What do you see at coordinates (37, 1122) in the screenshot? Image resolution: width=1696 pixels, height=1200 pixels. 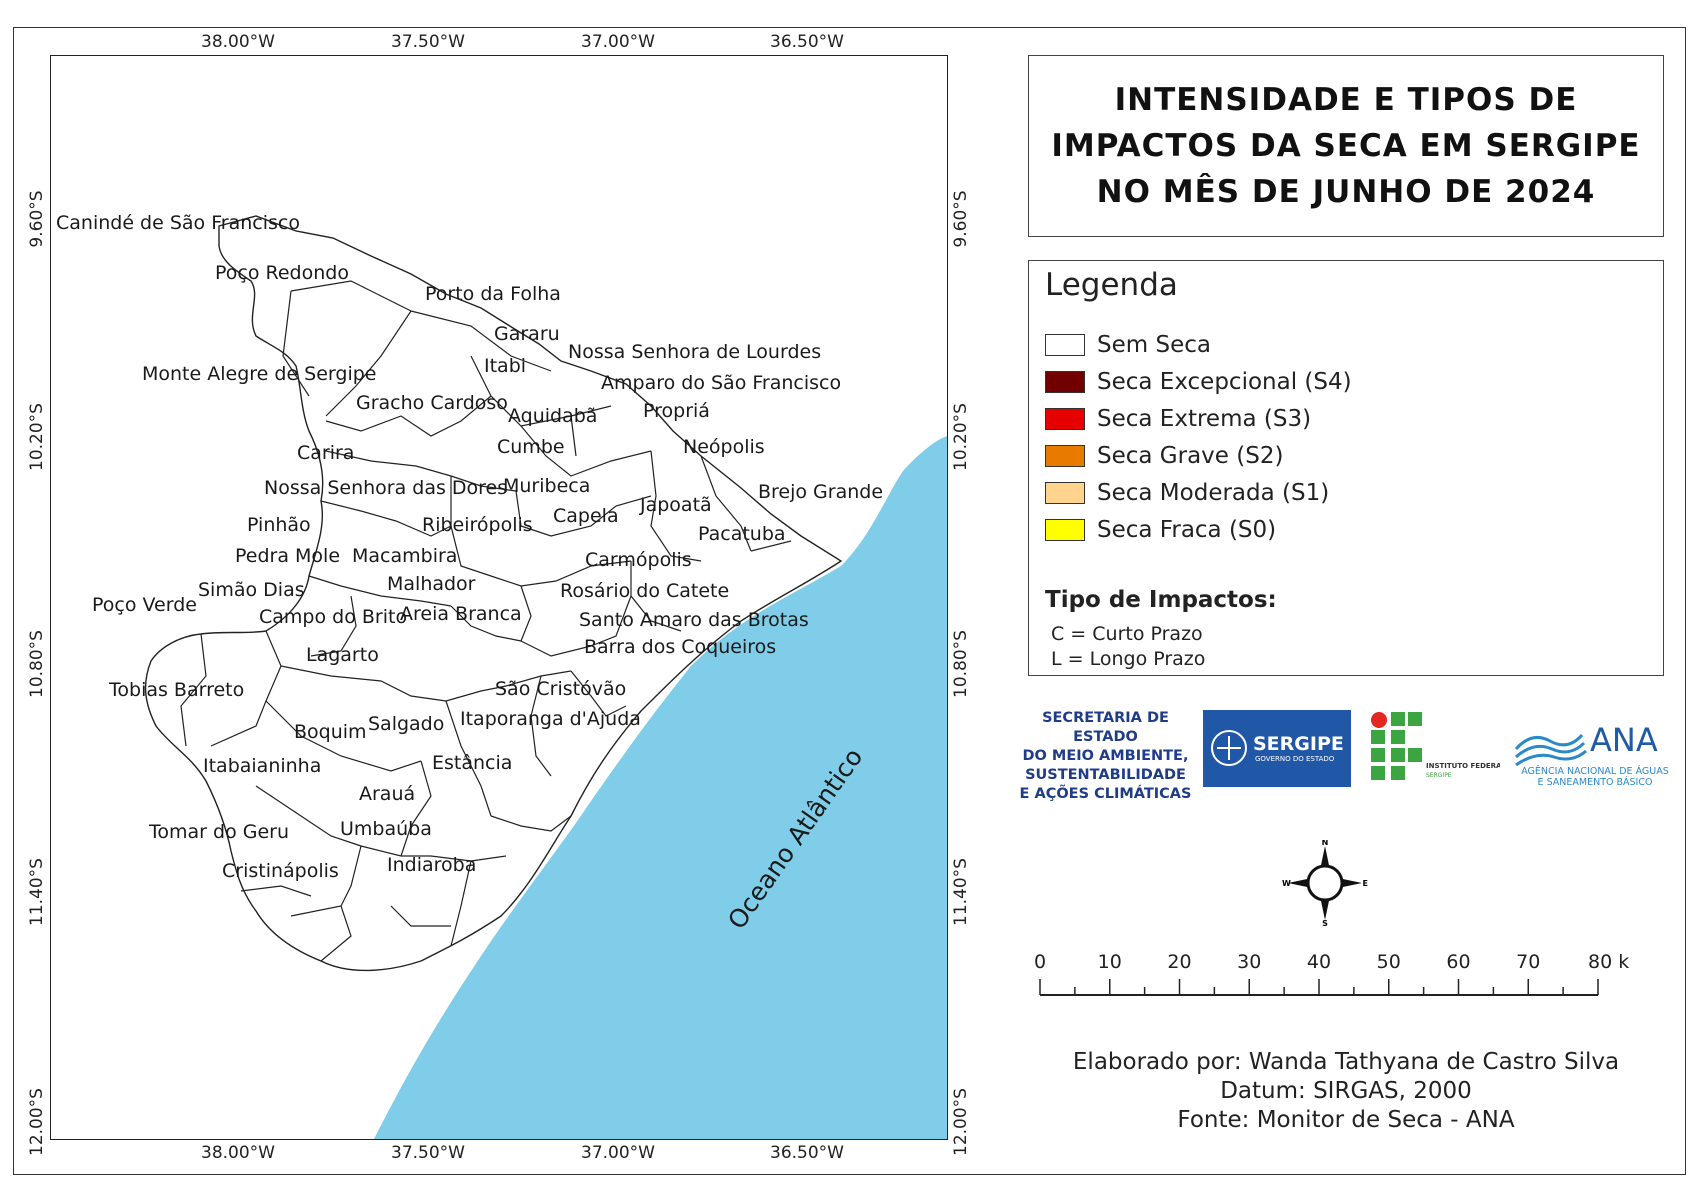 I see `lat-label-left: 12.00°S` at bounding box center [37, 1122].